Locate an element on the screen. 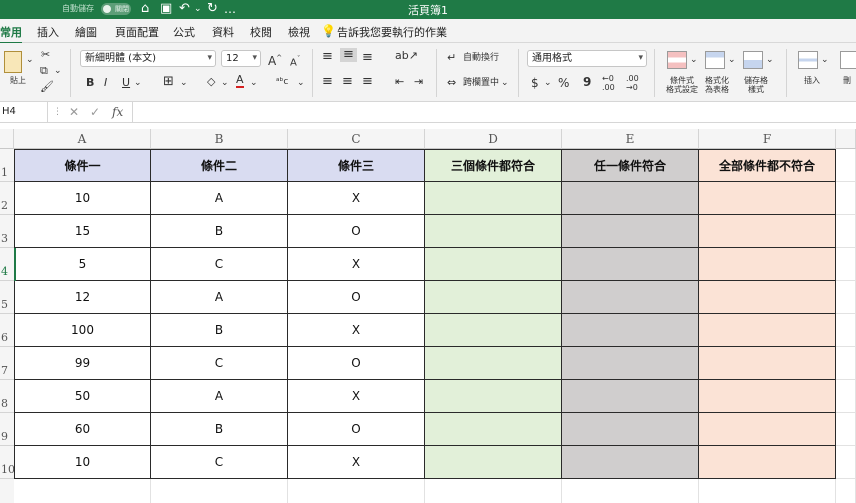 The height and width of the screenshot is (503, 856). tab-view: 檢視 is located at coordinates (299, 32).